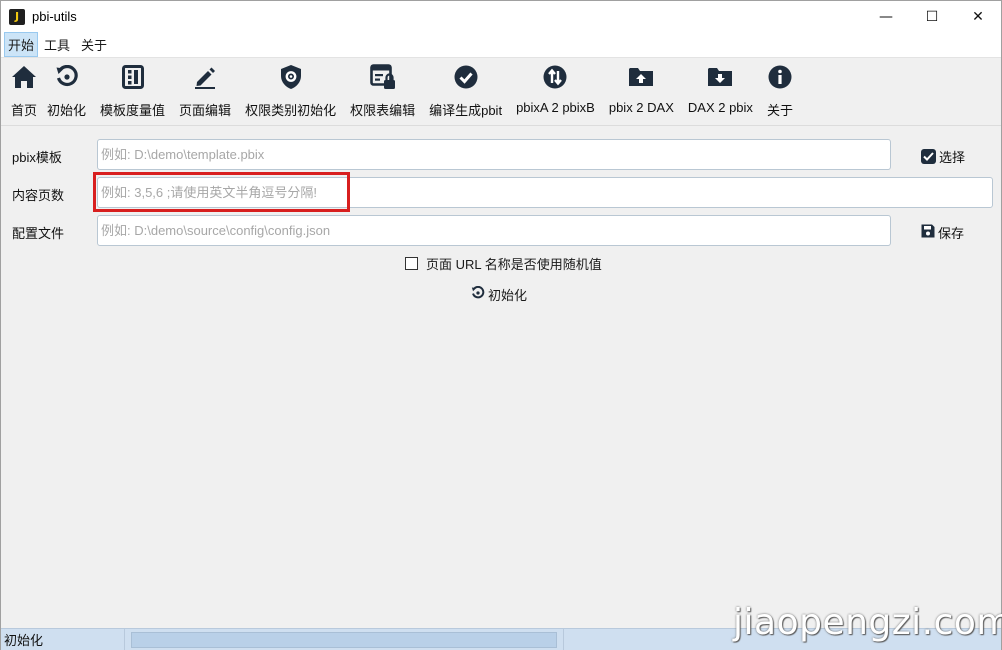 The height and width of the screenshot is (650, 1002). Describe the element at coordinates (205, 110) in the screenshot. I see `toolbar-label: 页面编辑` at that location.